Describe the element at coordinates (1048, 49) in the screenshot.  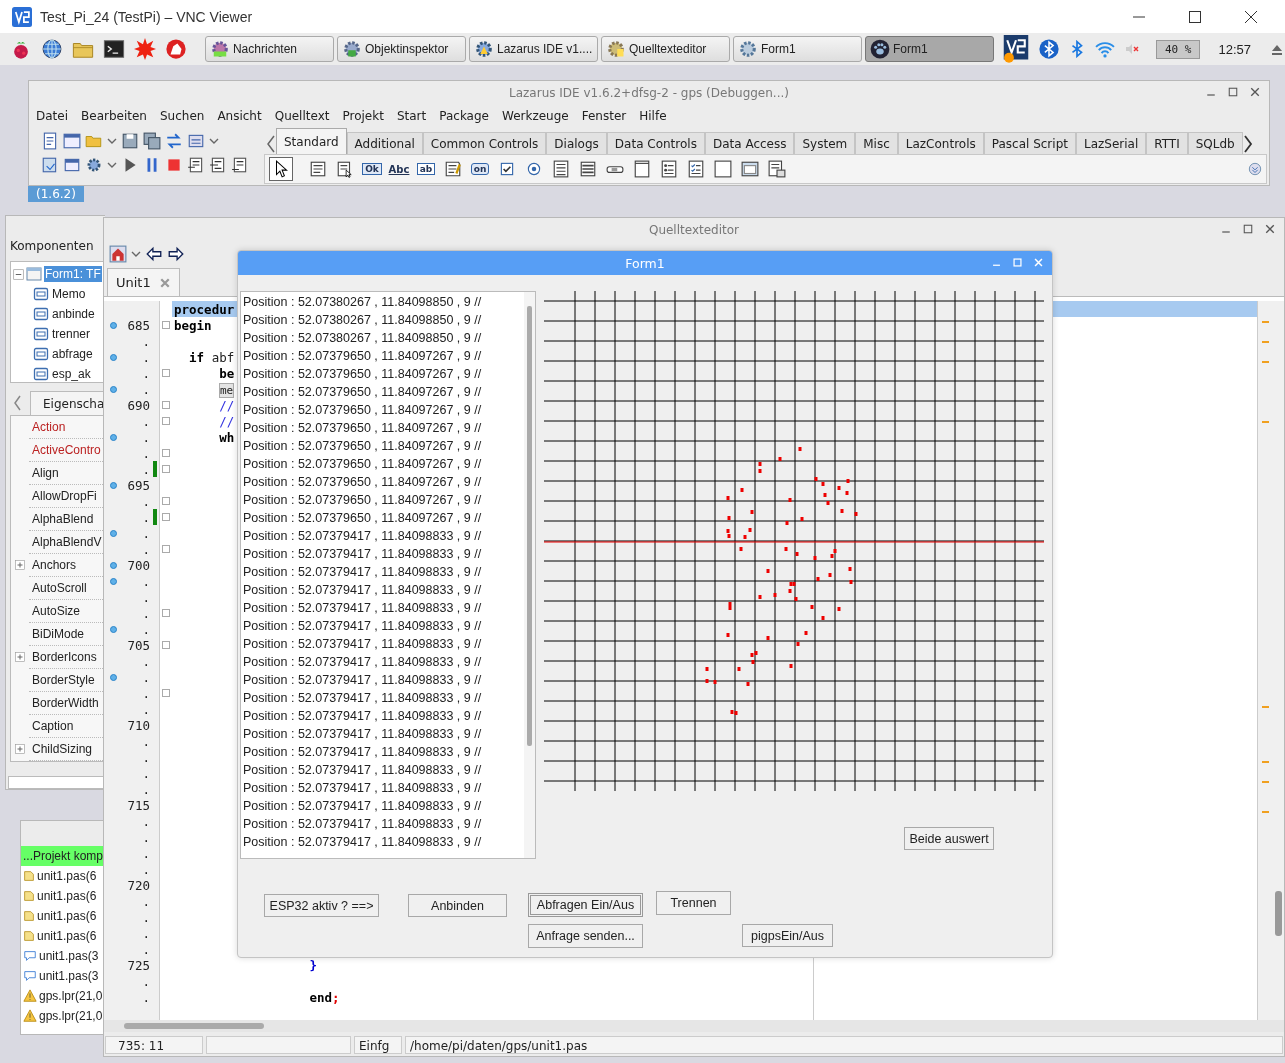
I see `bluetooth-circle-icon` at that location.